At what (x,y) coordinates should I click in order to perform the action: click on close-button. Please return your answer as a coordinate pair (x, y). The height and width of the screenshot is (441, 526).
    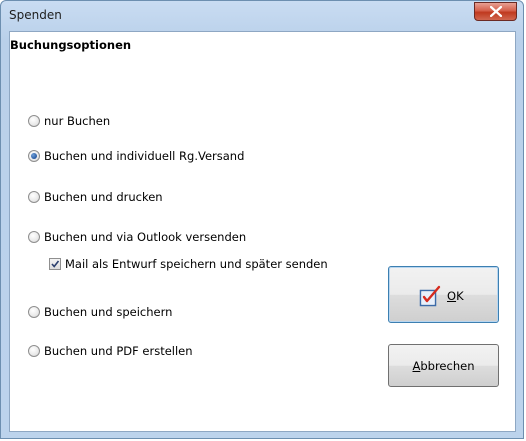
    Looking at the image, I should click on (495, 11).